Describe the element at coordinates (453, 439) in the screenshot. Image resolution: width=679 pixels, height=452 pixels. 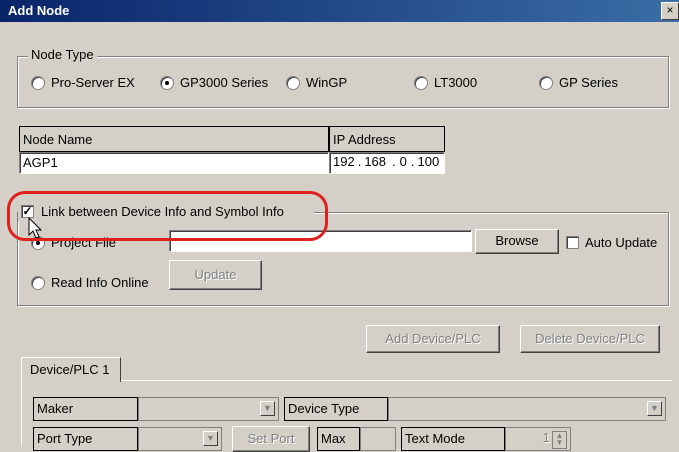
I see `text-mode-label: Text Mode` at that location.